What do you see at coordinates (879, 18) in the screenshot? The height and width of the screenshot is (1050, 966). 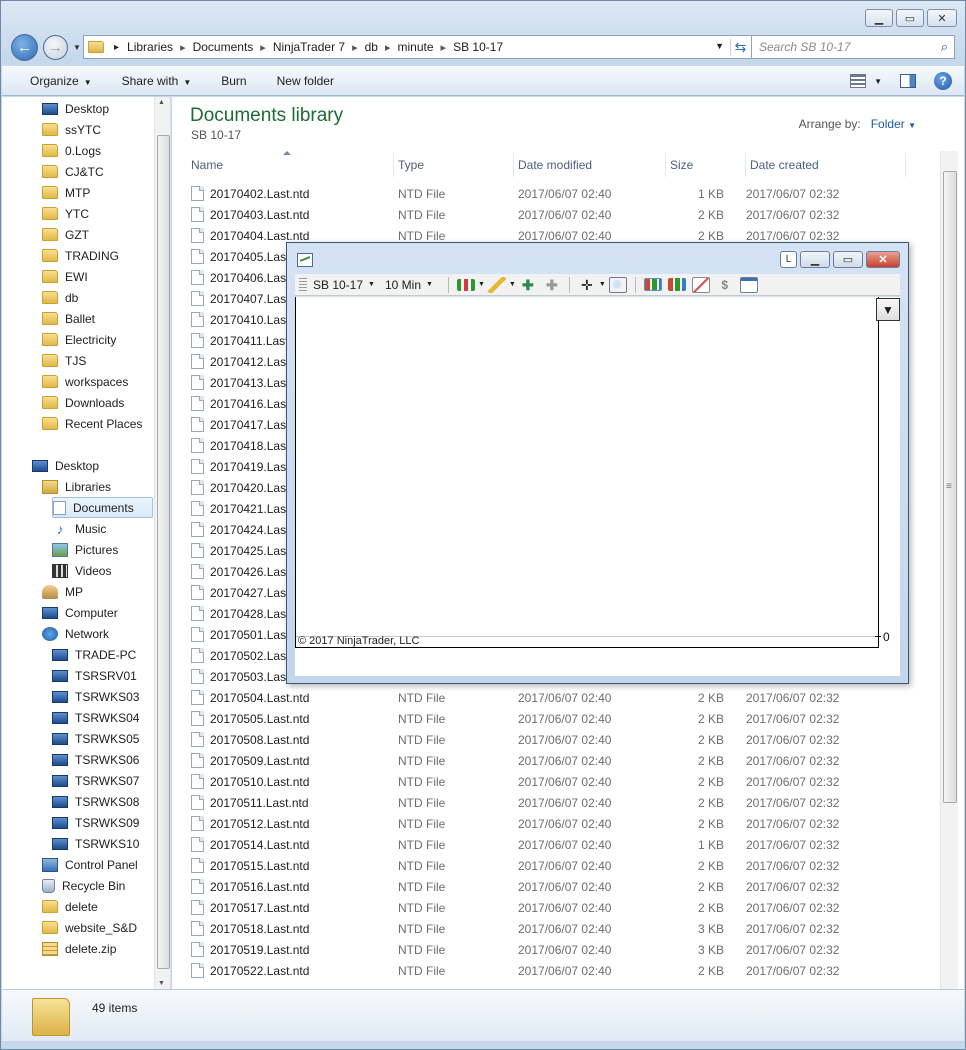 I see `minimize-button: ▁` at bounding box center [879, 18].